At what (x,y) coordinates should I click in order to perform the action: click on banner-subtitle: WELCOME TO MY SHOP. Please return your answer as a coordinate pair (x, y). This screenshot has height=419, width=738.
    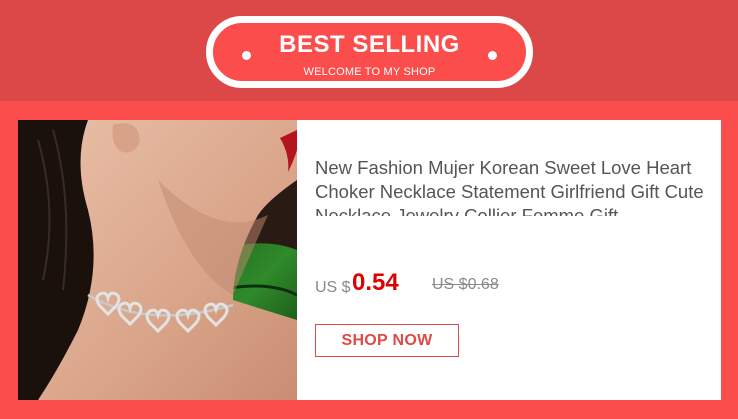
    Looking at the image, I should click on (369, 72).